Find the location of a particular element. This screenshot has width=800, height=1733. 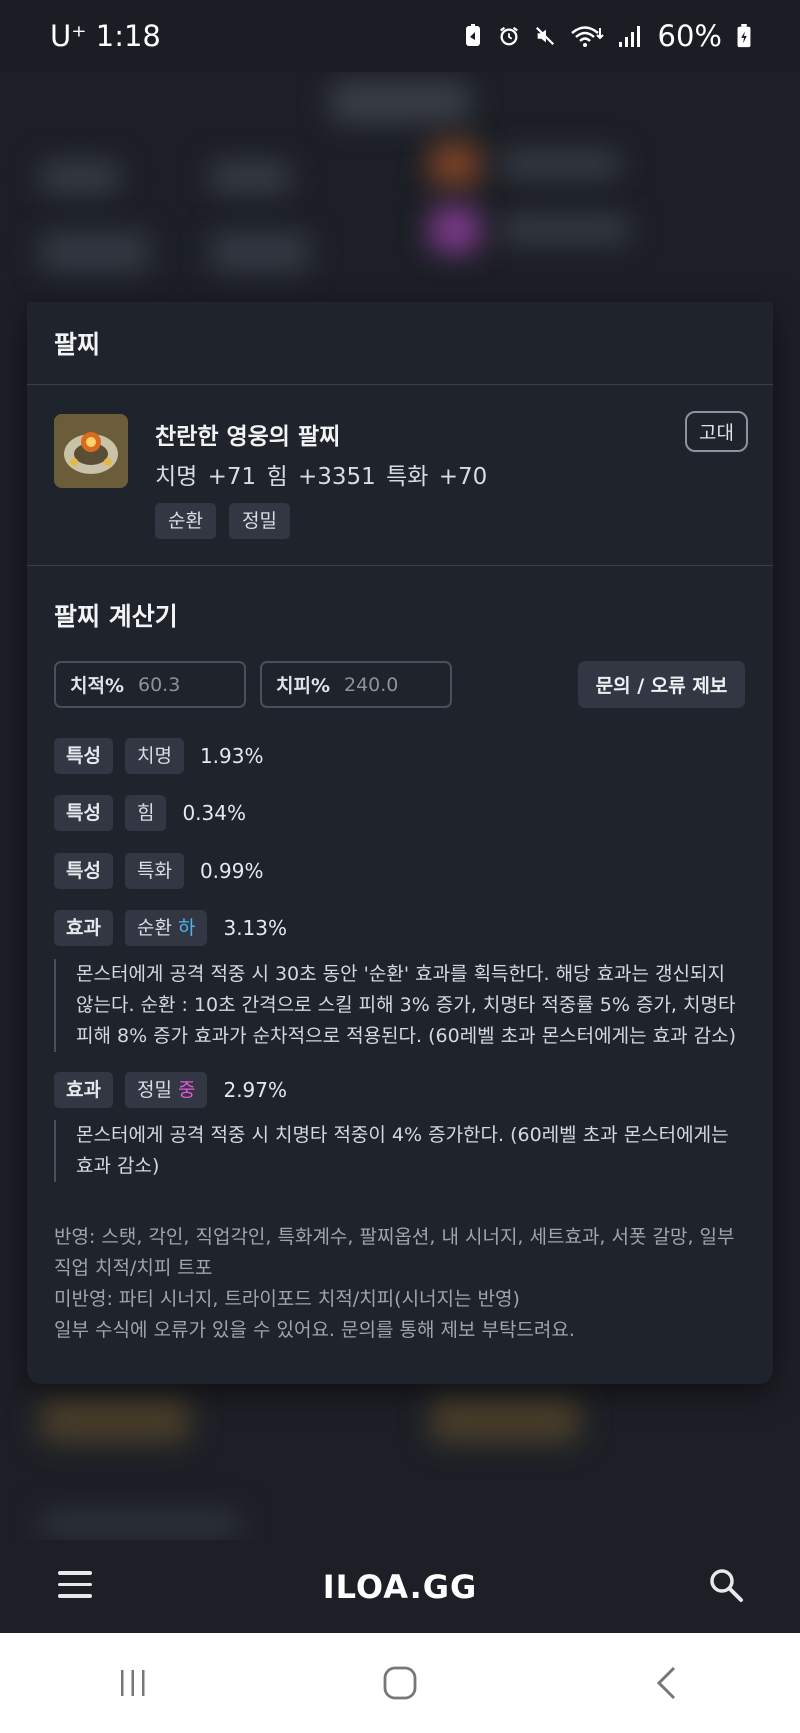

item-tag: 정밀 is located at coordinates (259, 521).